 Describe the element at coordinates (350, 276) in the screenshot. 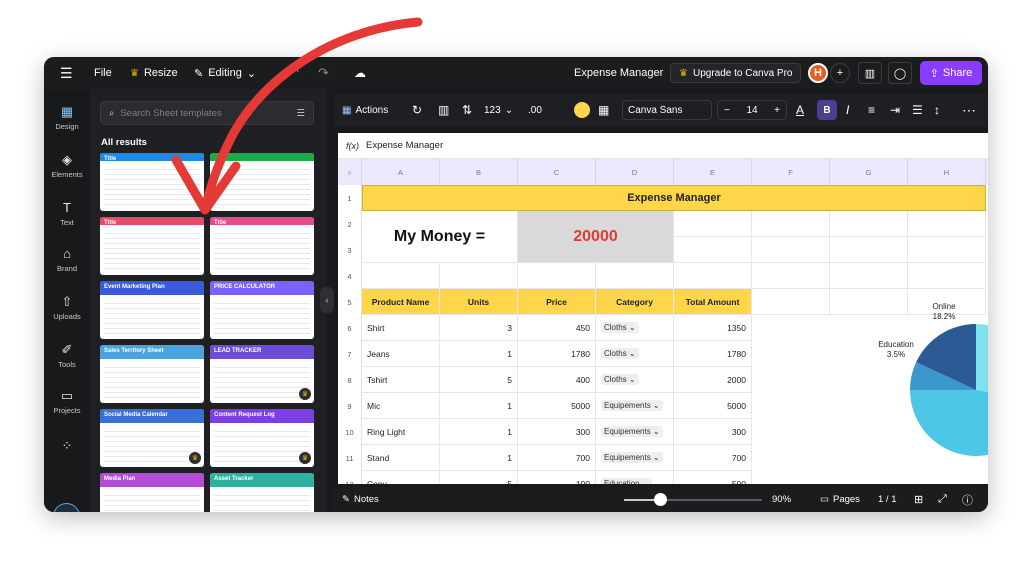

I see `row-header: 4` at that location.